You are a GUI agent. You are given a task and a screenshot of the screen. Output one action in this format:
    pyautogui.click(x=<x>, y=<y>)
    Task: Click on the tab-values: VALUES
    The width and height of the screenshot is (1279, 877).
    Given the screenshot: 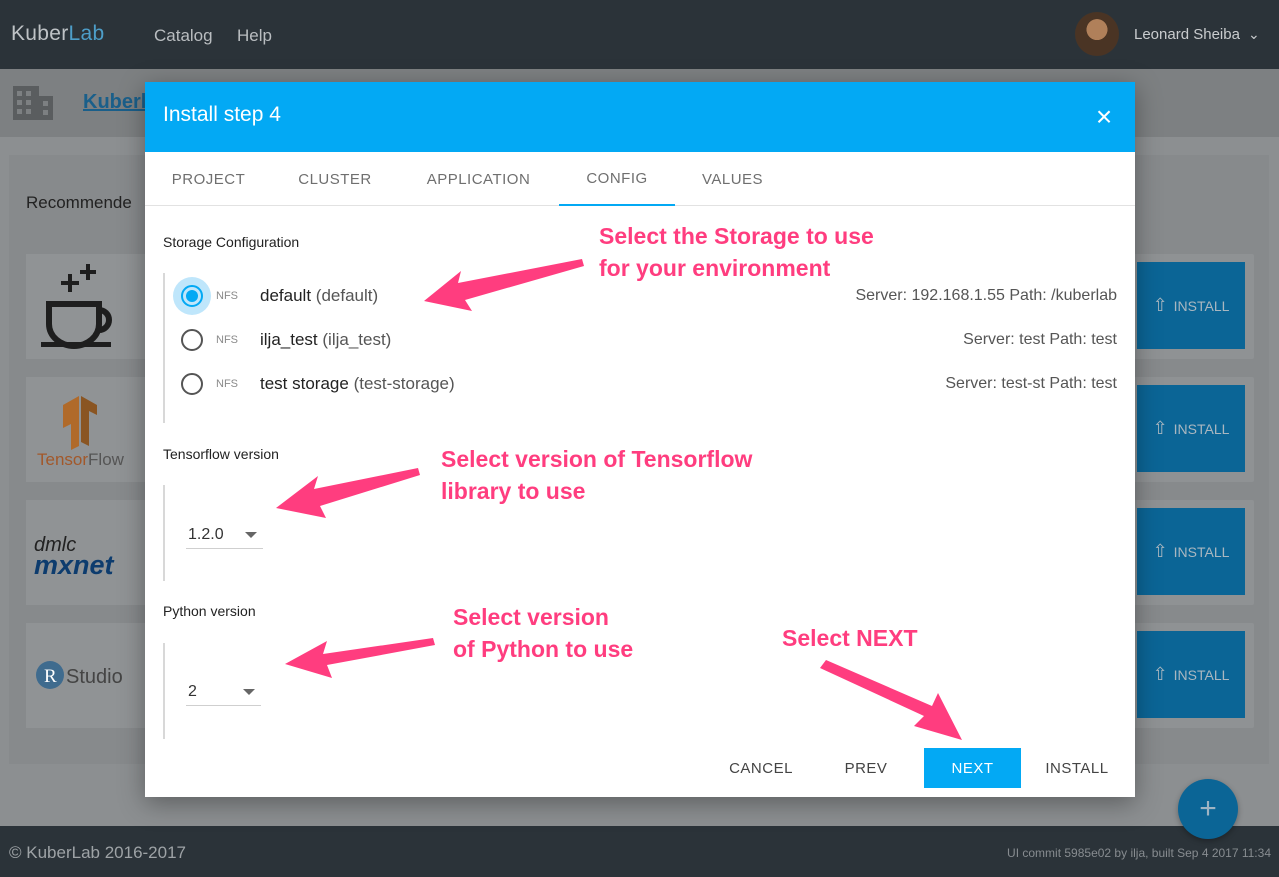 What is the action you would take?
    pyautogui.click(x=732, y=179)
    